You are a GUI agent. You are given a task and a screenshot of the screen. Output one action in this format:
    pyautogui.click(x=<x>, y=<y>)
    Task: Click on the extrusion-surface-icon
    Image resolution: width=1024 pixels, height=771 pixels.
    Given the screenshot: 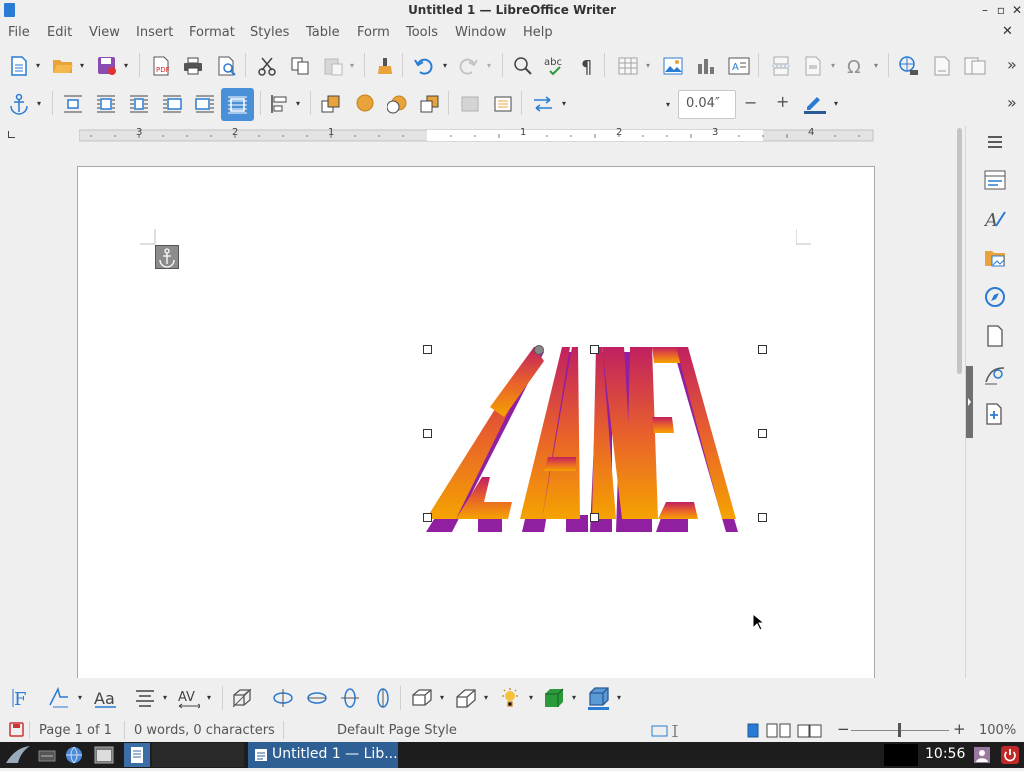 What is the action you would take?
    pyautogui.click(x=554, y=698)
    